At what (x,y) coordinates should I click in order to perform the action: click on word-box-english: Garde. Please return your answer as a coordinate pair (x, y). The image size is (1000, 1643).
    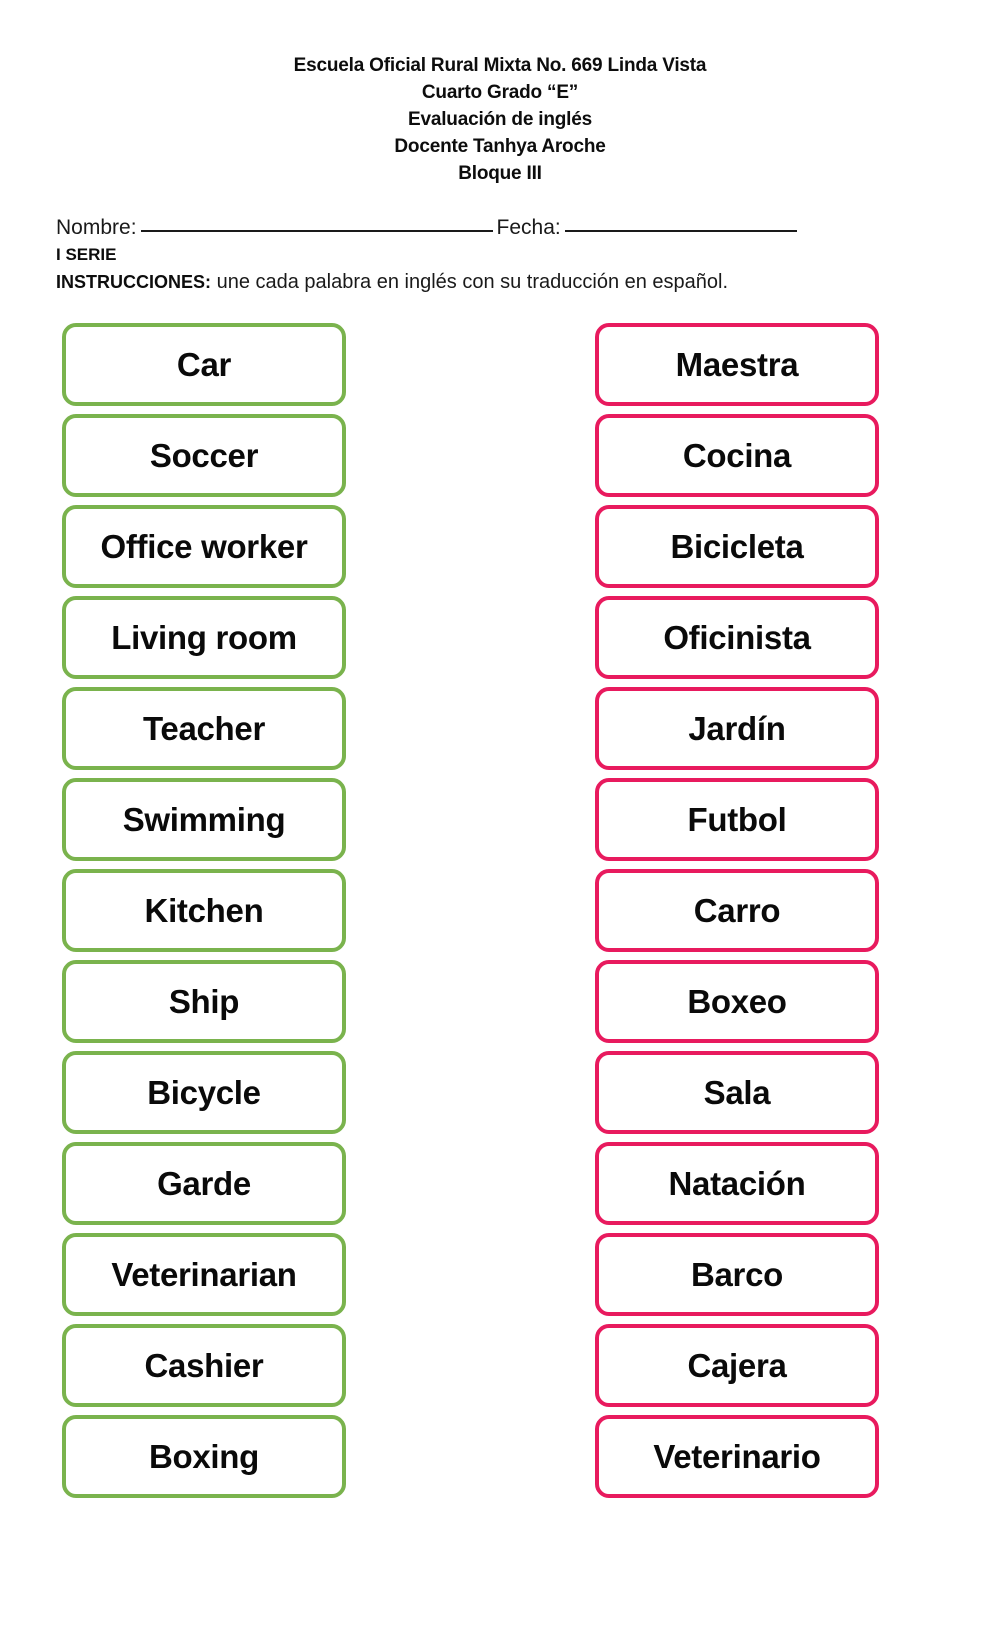
    Looking at the image, I should click on (204, 1183).